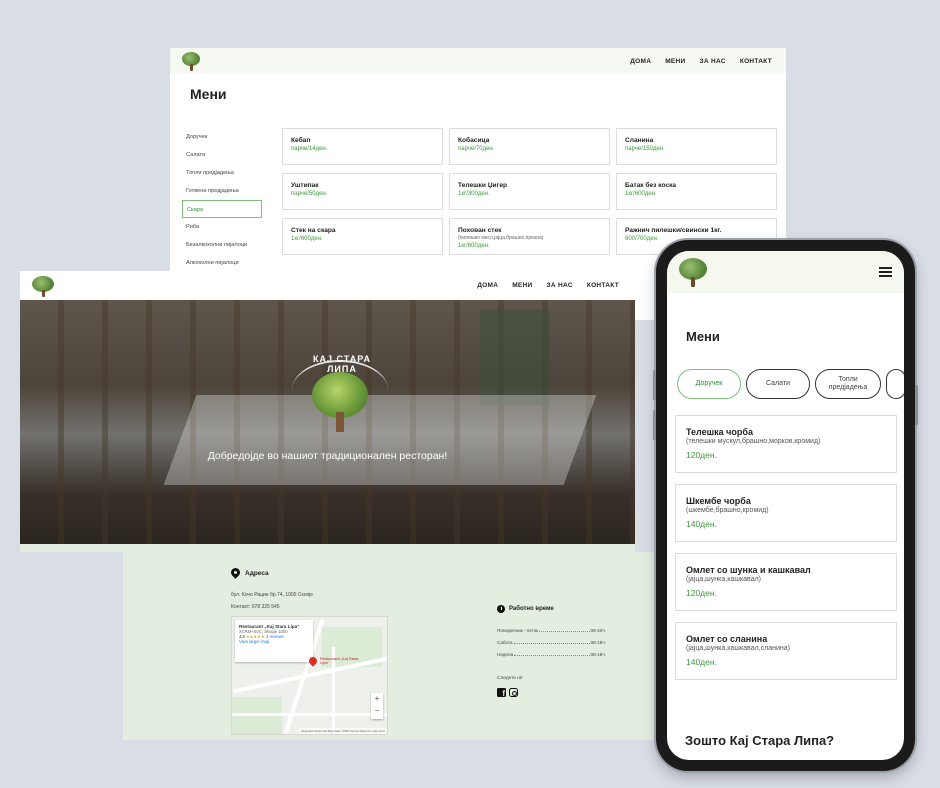 Image resolution: width=940 pixels, height=788 pixels. What do you see at coordinates (727, 510) in the screenshot?
I see `item-desc: (шкембе,брашно,кромид)` at bounding box center [727, 510].